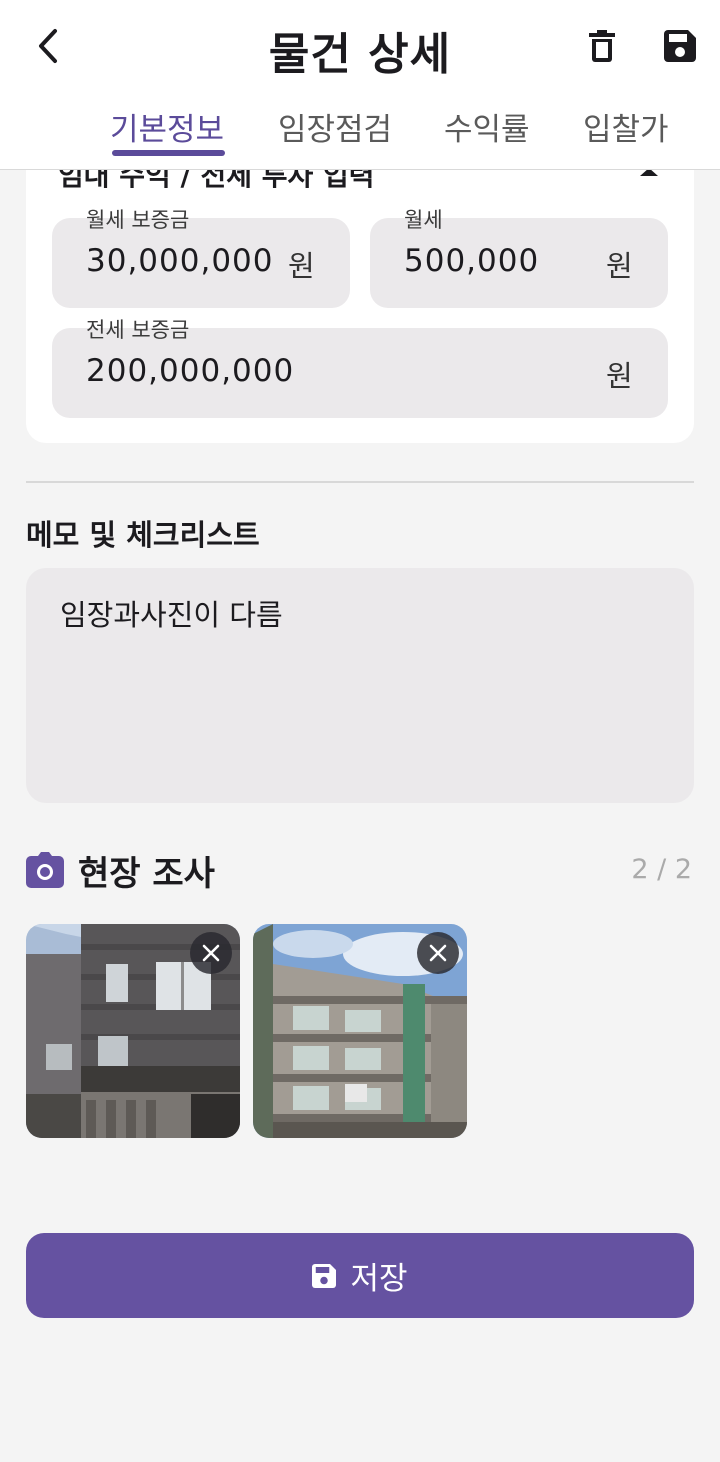 This screenshot has height=1462, width=720. What do you see at coordinates (379, 1279) in the screenshot?
I see `save-button-label: 저장` at bounding box center [379, 1279].